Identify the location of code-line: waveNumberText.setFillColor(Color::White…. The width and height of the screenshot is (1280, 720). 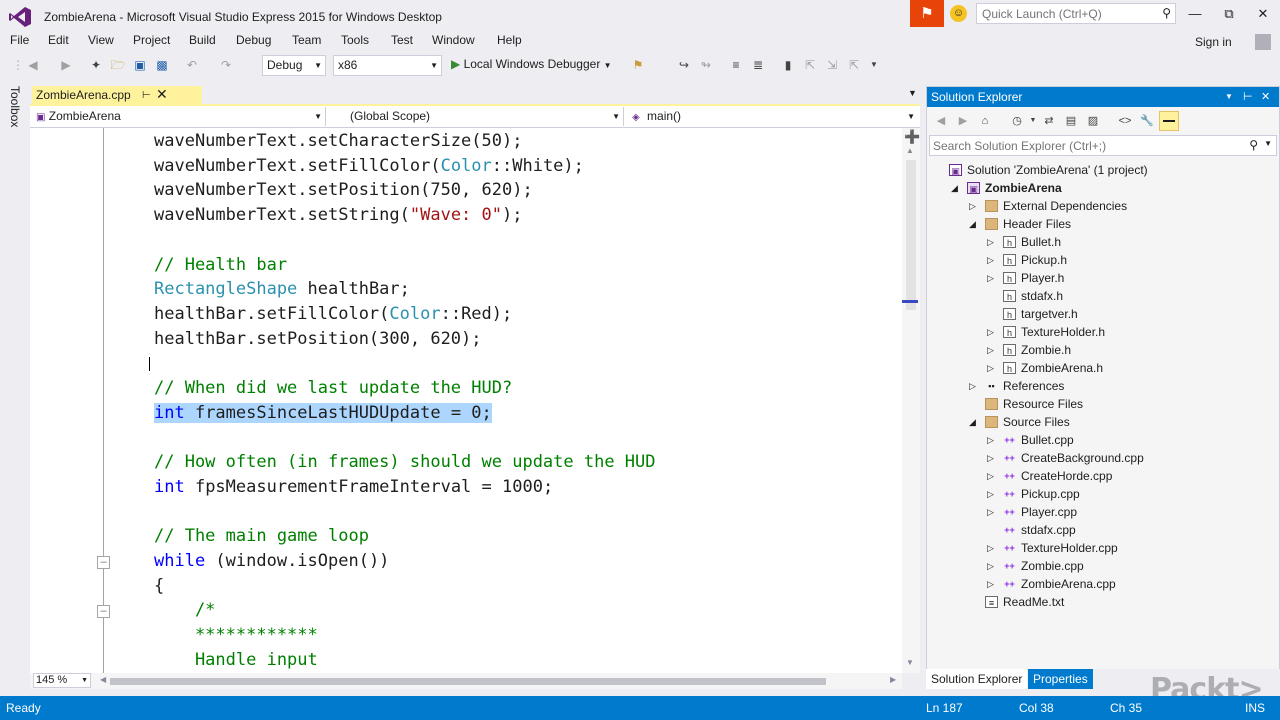
(369, 166).